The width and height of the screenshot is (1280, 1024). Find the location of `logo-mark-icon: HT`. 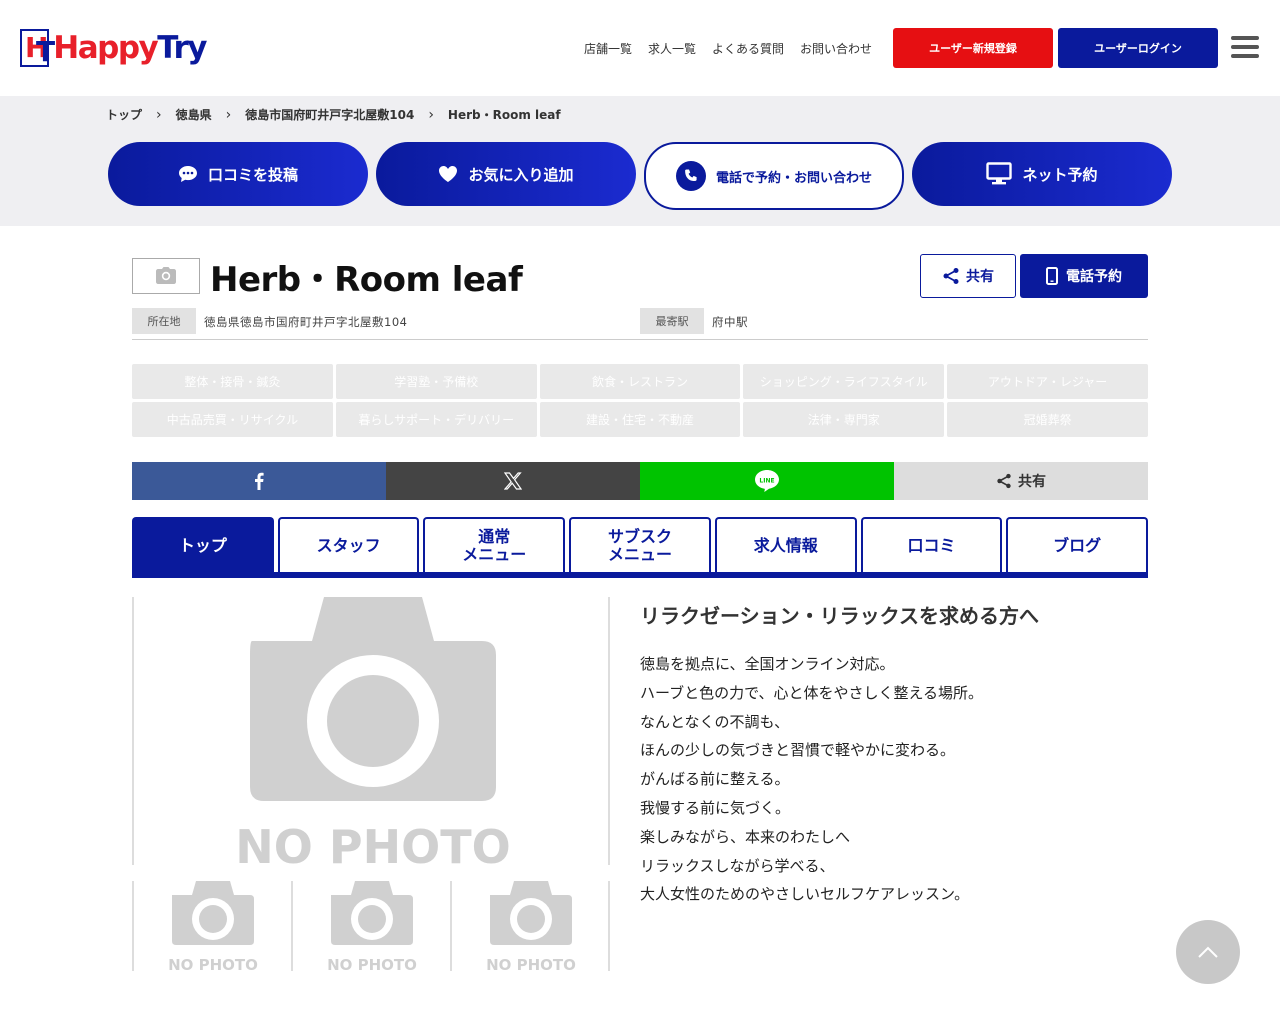

logo-mark-icon: HT is located at coordinates (37, 48).